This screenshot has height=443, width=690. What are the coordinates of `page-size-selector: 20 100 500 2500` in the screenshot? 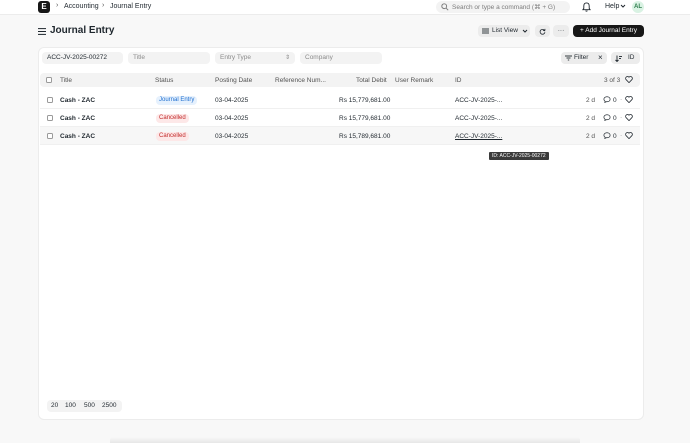 It's located at (84, 406).